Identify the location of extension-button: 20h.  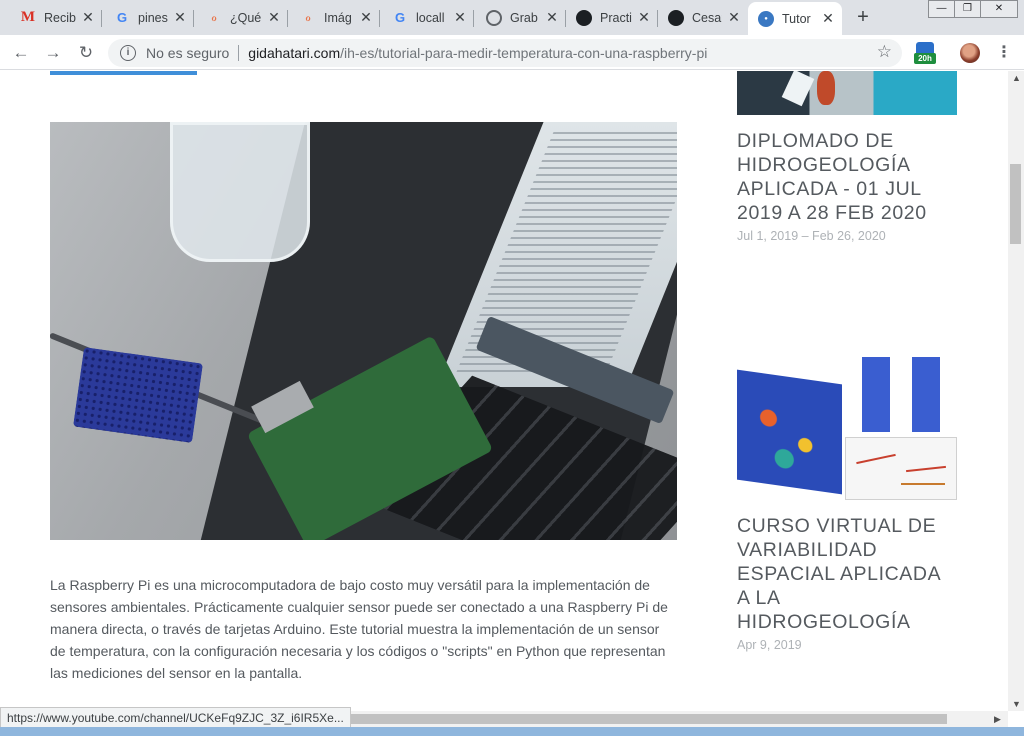
(925, 54).